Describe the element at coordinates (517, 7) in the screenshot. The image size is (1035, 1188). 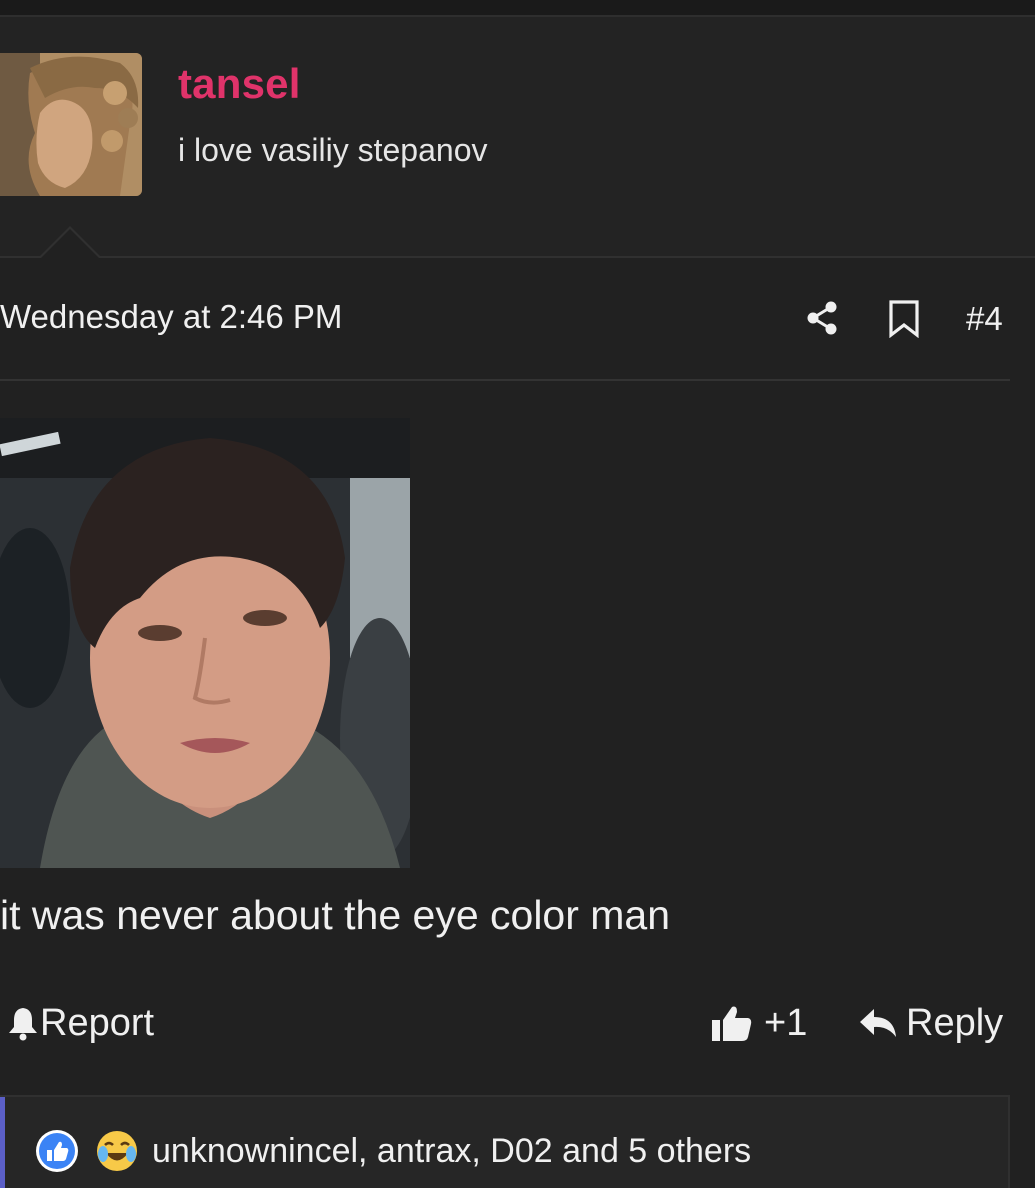
I see `top-strip` at that location.